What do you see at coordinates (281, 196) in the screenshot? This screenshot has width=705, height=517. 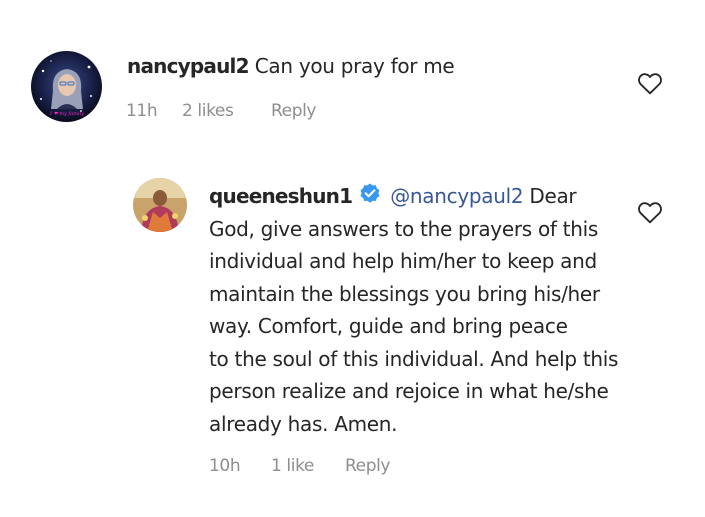 I see `reply-username: queeneshun1` at bounding box center [281, 196].